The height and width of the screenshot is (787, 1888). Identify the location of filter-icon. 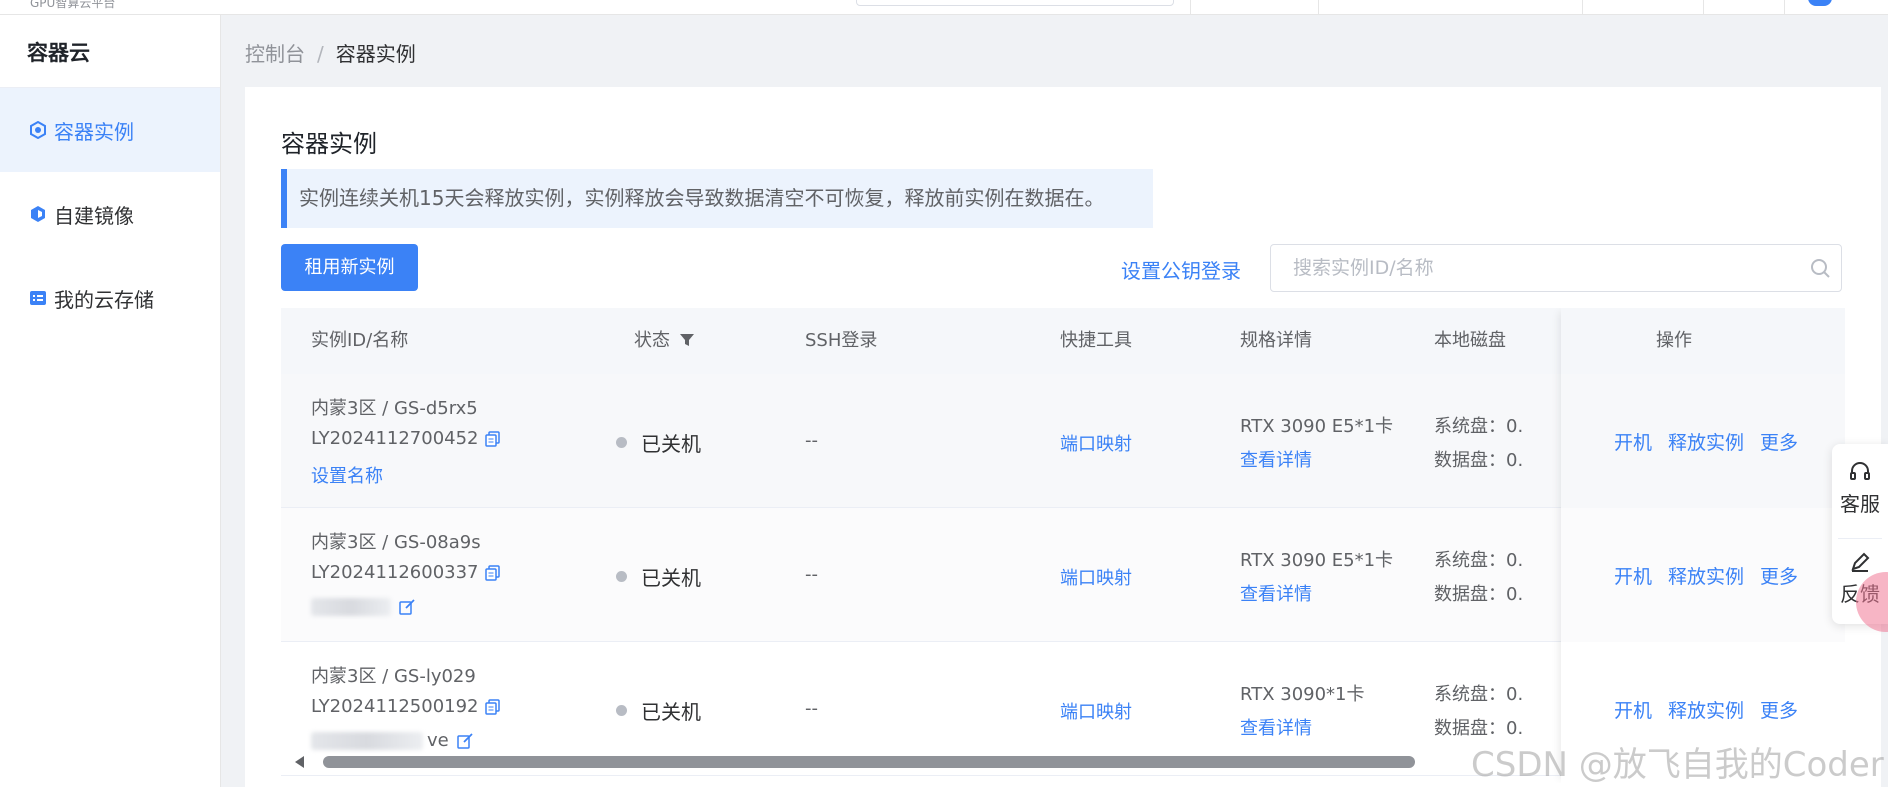
(687, 340).